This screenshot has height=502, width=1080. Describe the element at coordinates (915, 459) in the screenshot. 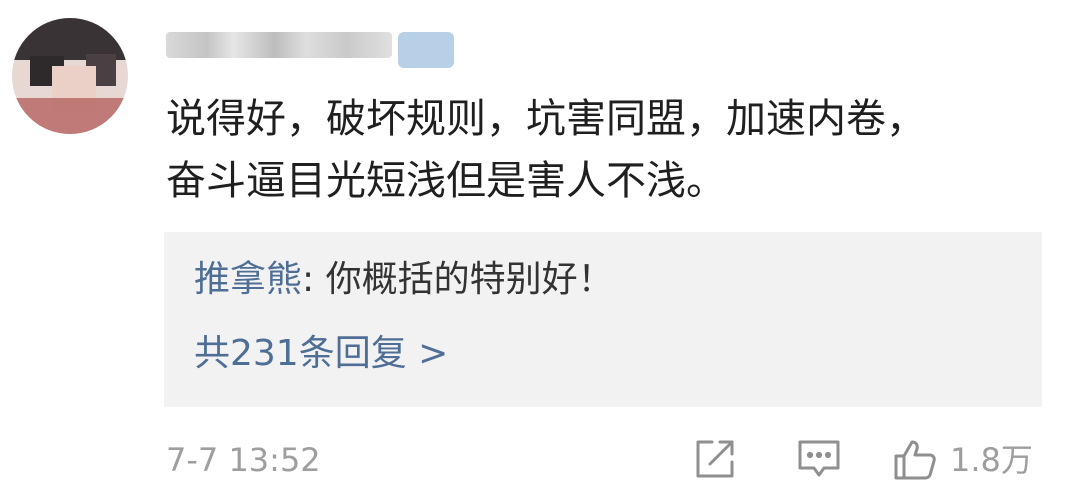

I see `thumbs-up-icon` at that location.